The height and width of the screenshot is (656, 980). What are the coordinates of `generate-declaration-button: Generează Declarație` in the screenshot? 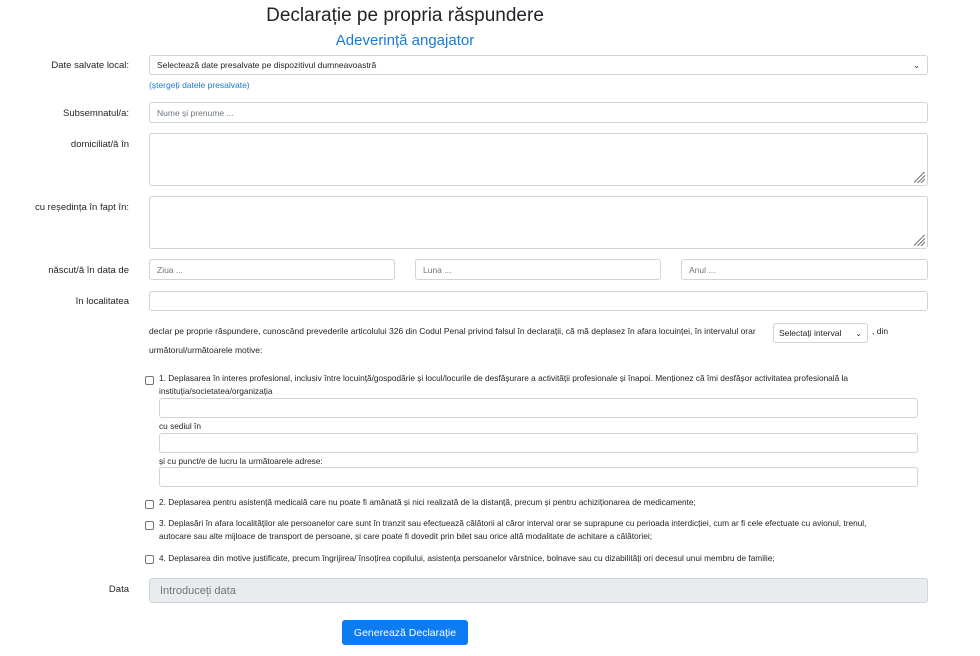 It's located at (405, 632).